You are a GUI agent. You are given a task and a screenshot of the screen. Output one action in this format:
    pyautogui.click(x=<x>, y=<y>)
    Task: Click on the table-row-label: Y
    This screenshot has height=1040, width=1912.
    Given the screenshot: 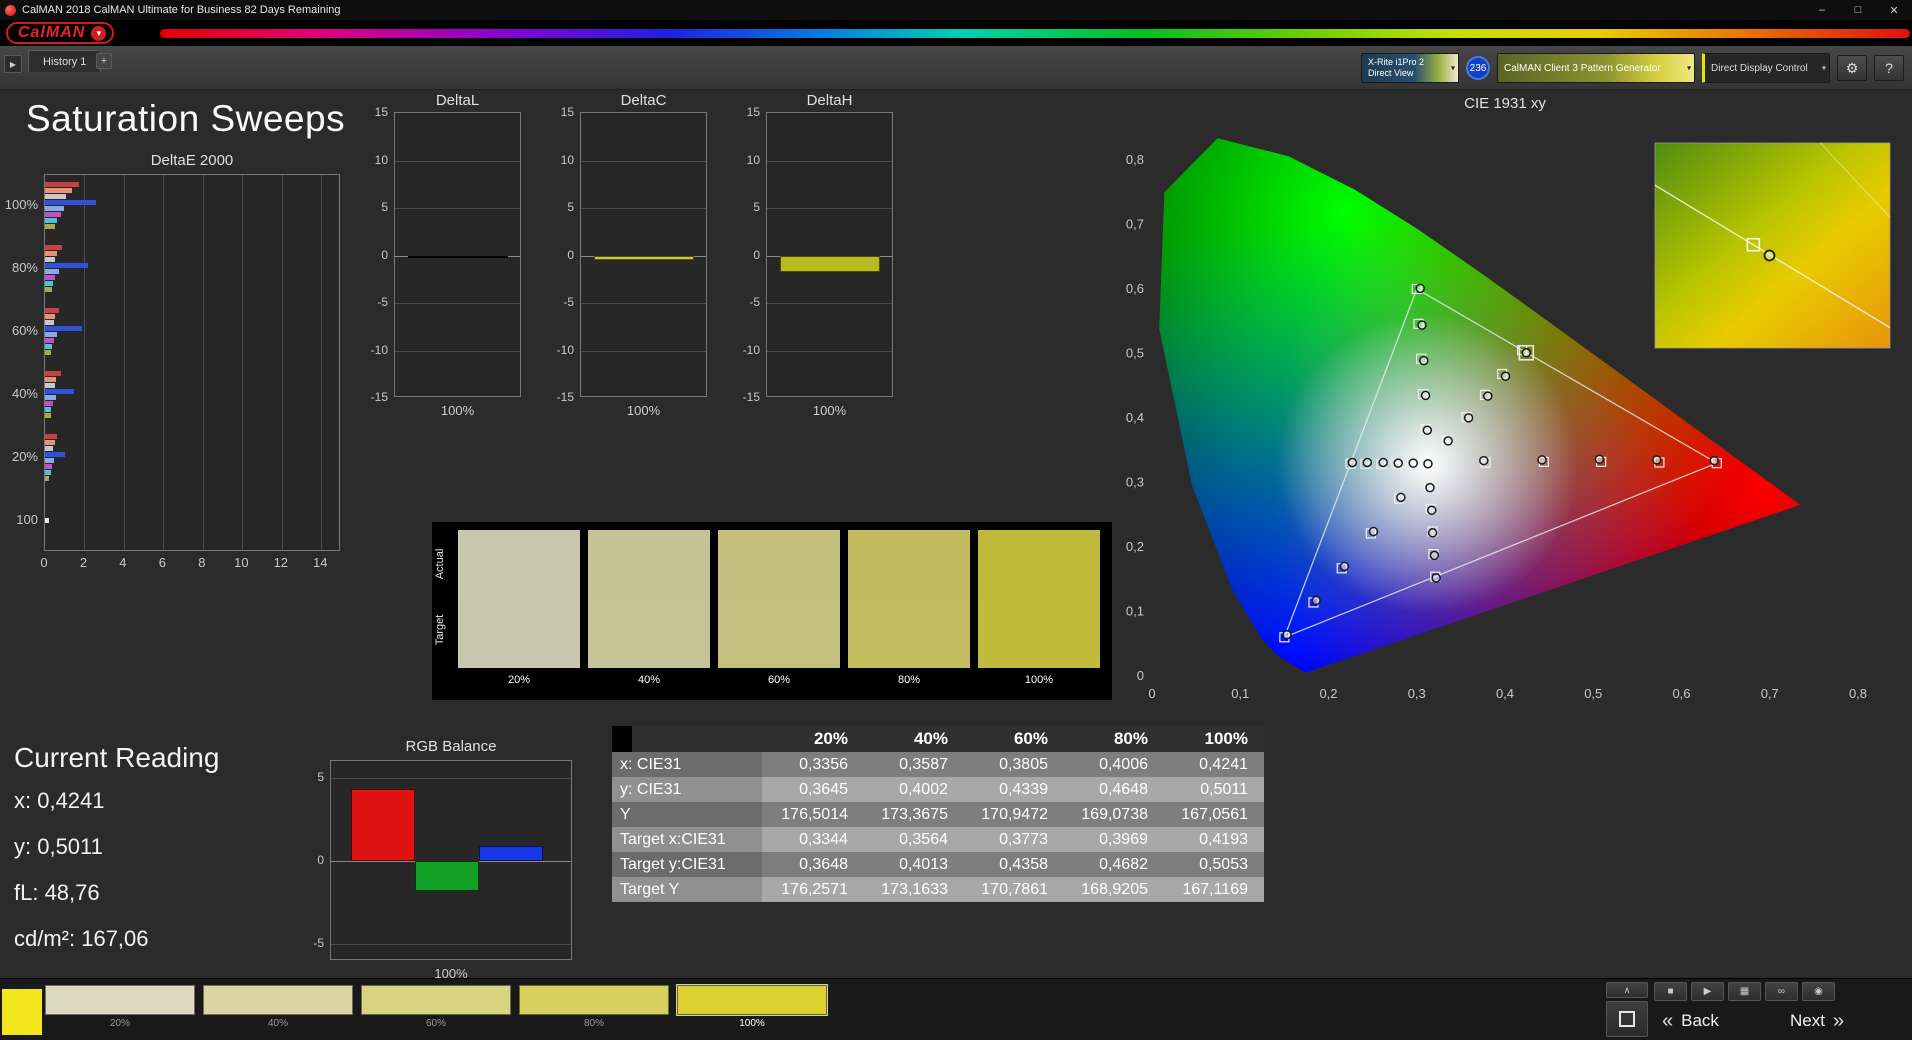 What is the action you would take?
    pyautogui.click(x=687, y=814)
    